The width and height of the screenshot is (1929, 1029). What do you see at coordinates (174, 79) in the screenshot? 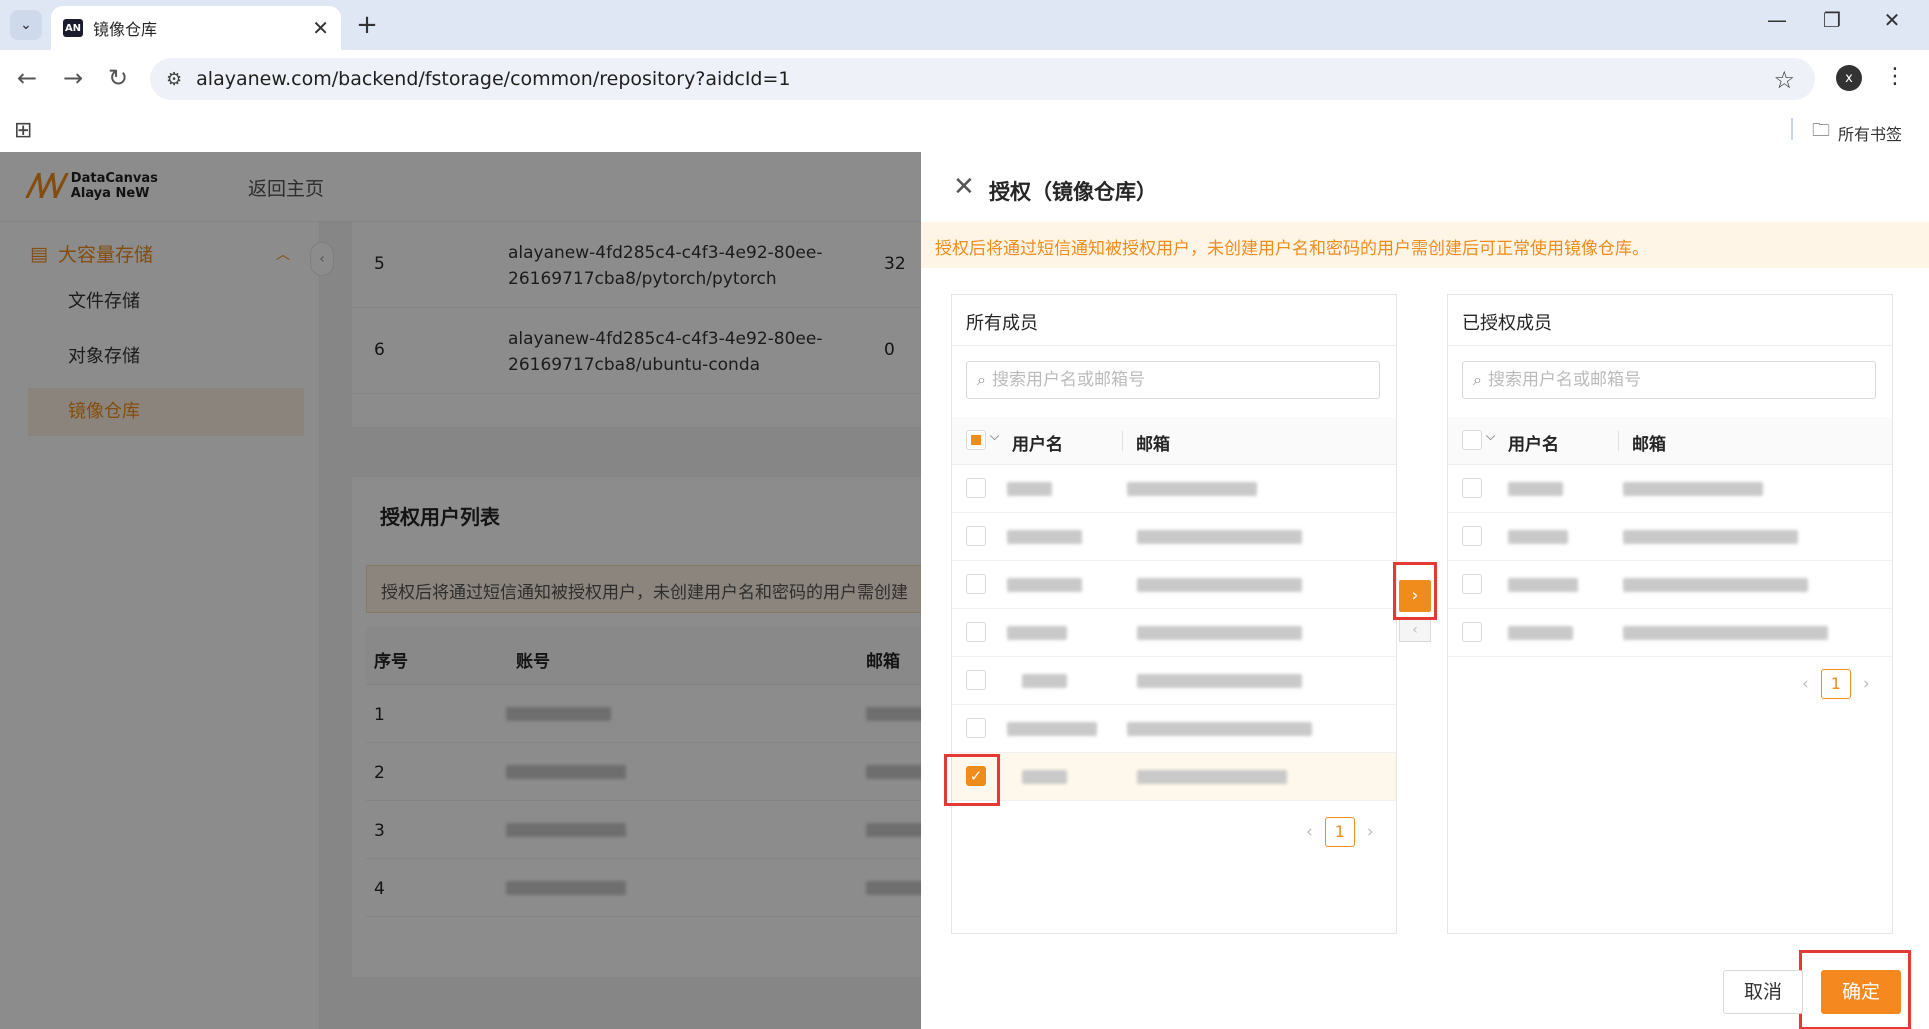
I see `site-settings-icon: ⚙` at bounding box center [174, 79].